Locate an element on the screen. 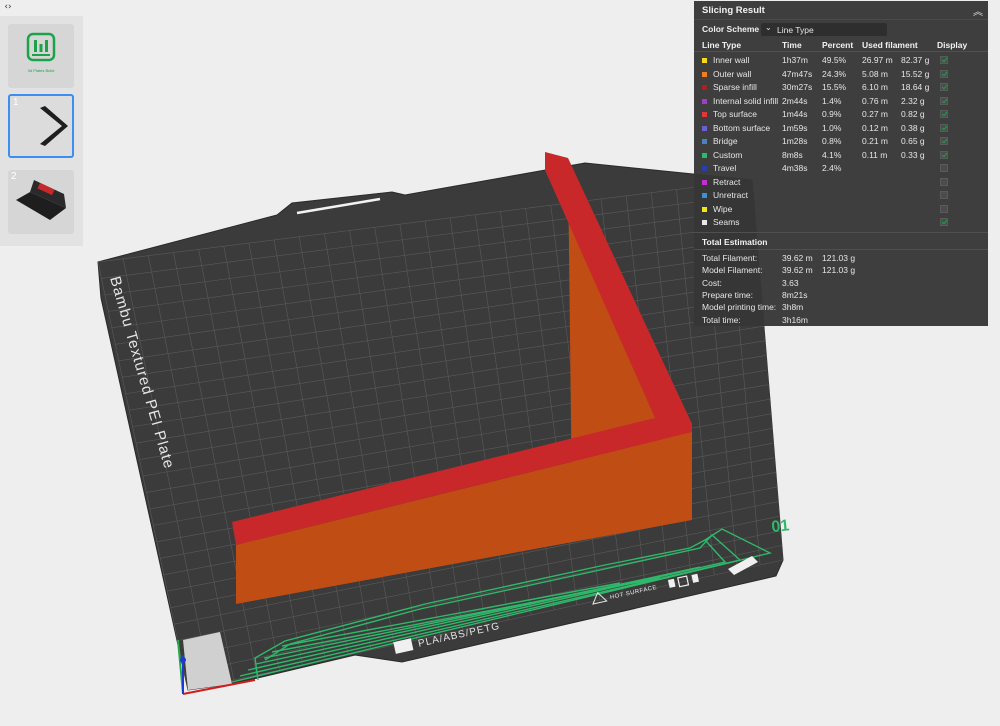 The image size is (1000, 726). line-filament-grams: 82.37 g is located at coordinates (915, 60).